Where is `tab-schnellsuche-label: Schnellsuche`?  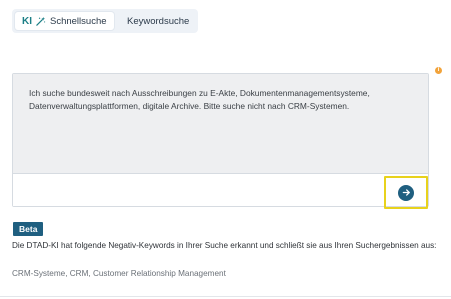
tab-schnellsuche-label: Schnellsuche is located at coordinates (78, 21).